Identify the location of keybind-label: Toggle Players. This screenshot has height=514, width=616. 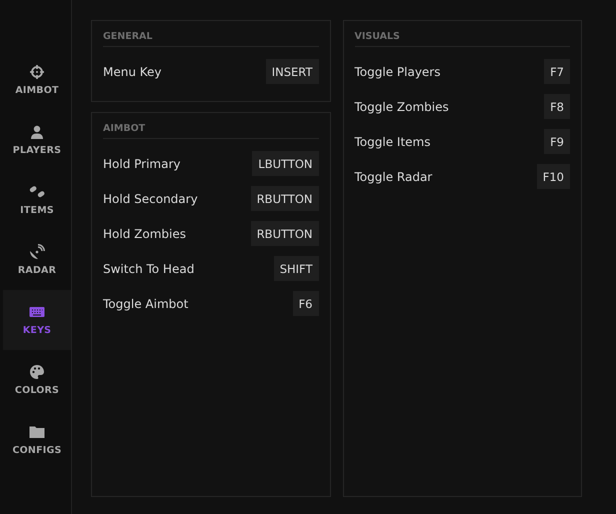
(397, 71).